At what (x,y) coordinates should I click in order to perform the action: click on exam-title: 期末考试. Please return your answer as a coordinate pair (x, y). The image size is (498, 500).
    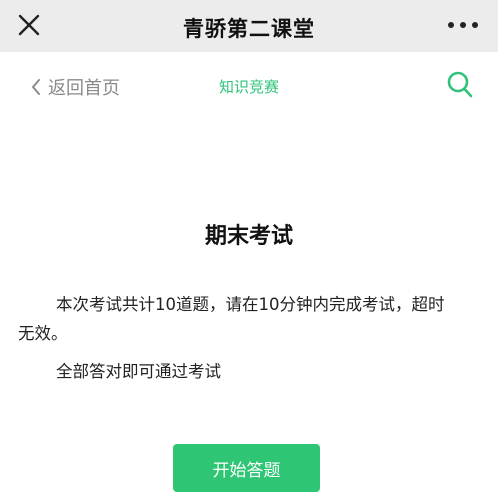
    Looking at the image, I should click on (248, 236).